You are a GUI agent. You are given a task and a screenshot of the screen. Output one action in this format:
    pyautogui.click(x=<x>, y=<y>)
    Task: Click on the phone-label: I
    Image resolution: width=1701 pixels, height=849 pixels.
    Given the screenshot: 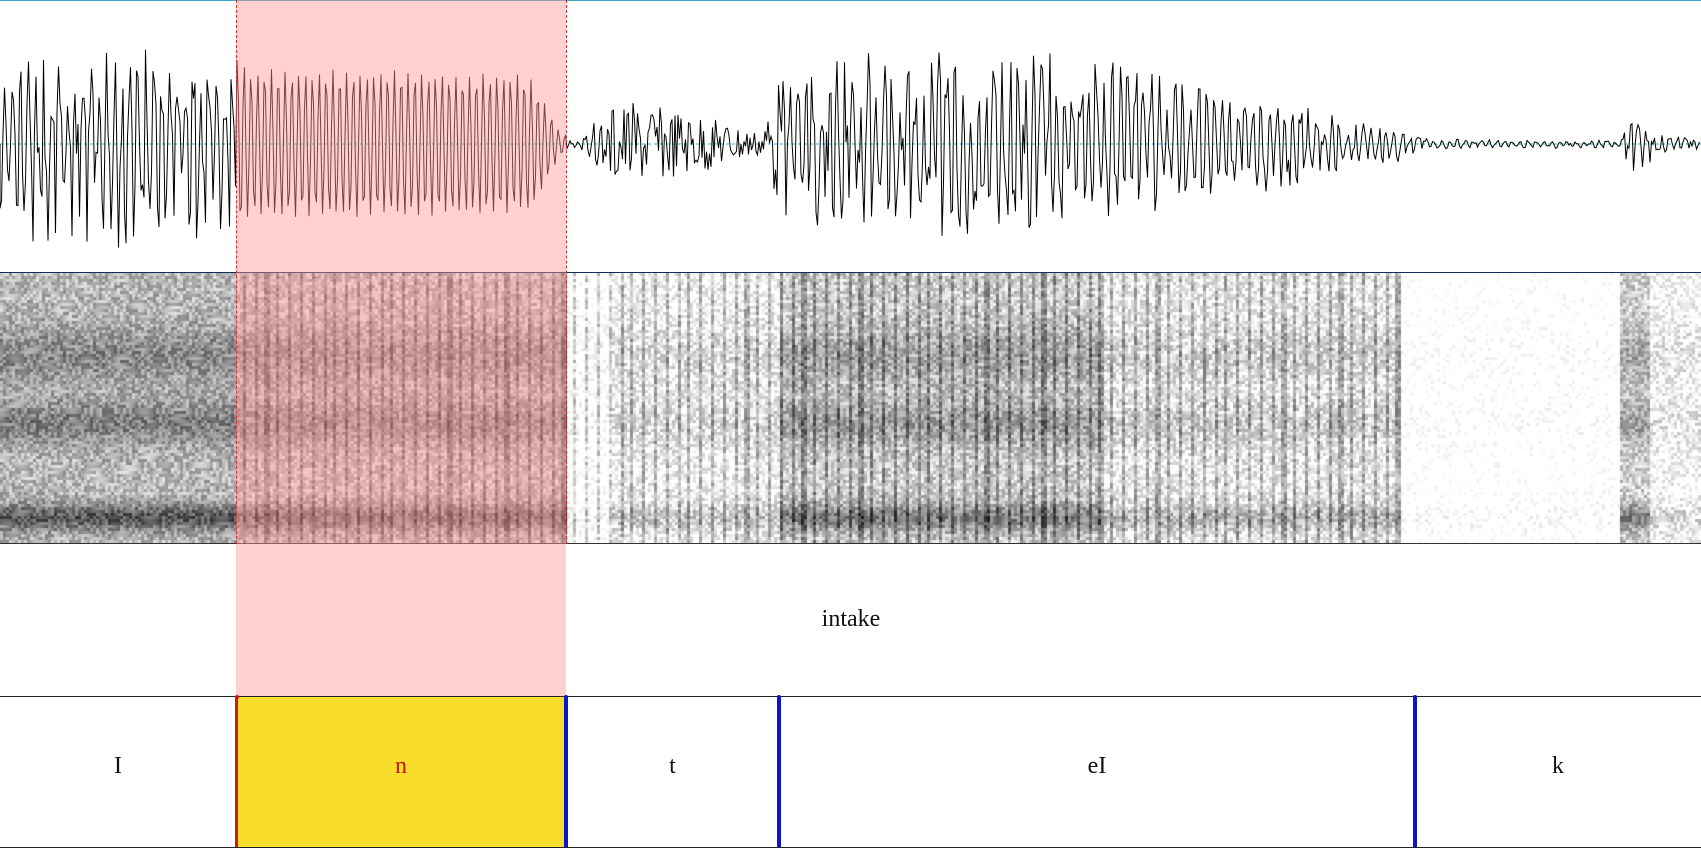 What is the action you would take?
    pyautogui.click(x=118, y=766)
    